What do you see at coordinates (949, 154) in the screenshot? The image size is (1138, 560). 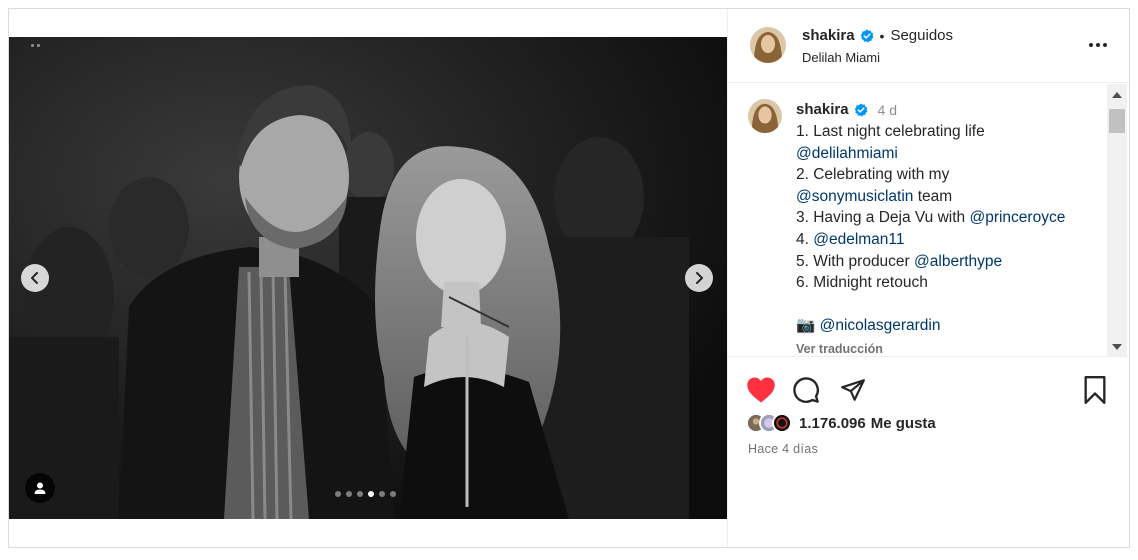 I see `caption-line: @delilahmiami` at bounding box center [949, 154].